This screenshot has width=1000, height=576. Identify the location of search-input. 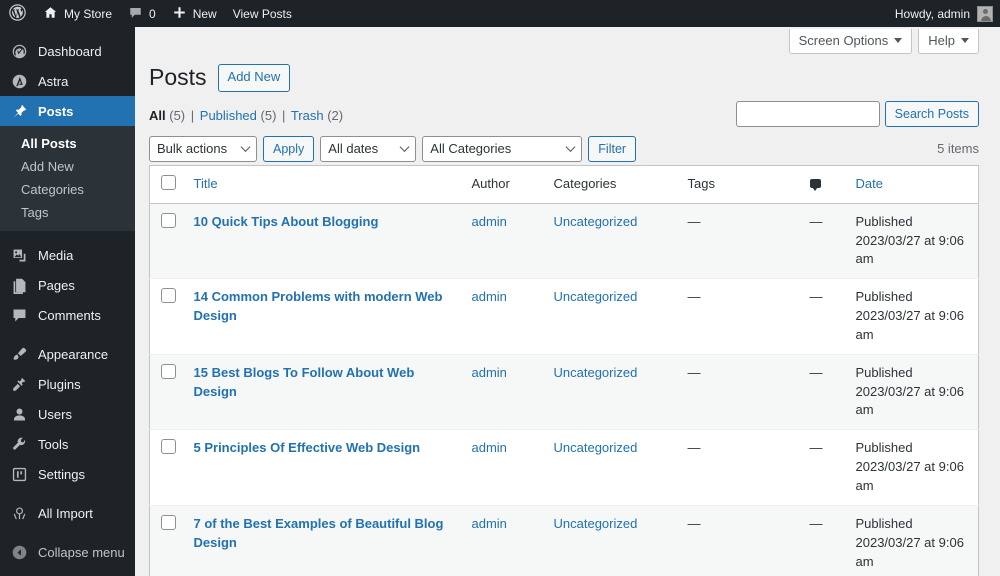
(807, 113).